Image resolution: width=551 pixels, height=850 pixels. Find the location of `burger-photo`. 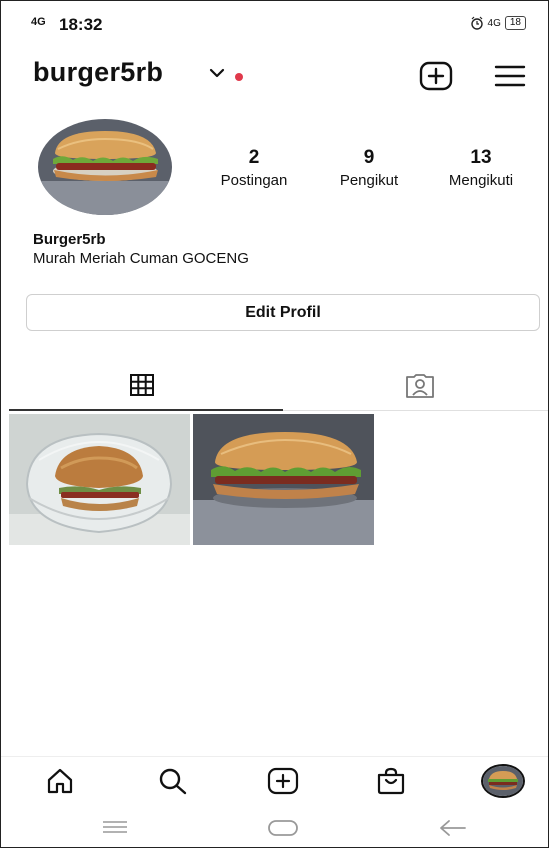

burger-photo is located at coordinates (105, 167).